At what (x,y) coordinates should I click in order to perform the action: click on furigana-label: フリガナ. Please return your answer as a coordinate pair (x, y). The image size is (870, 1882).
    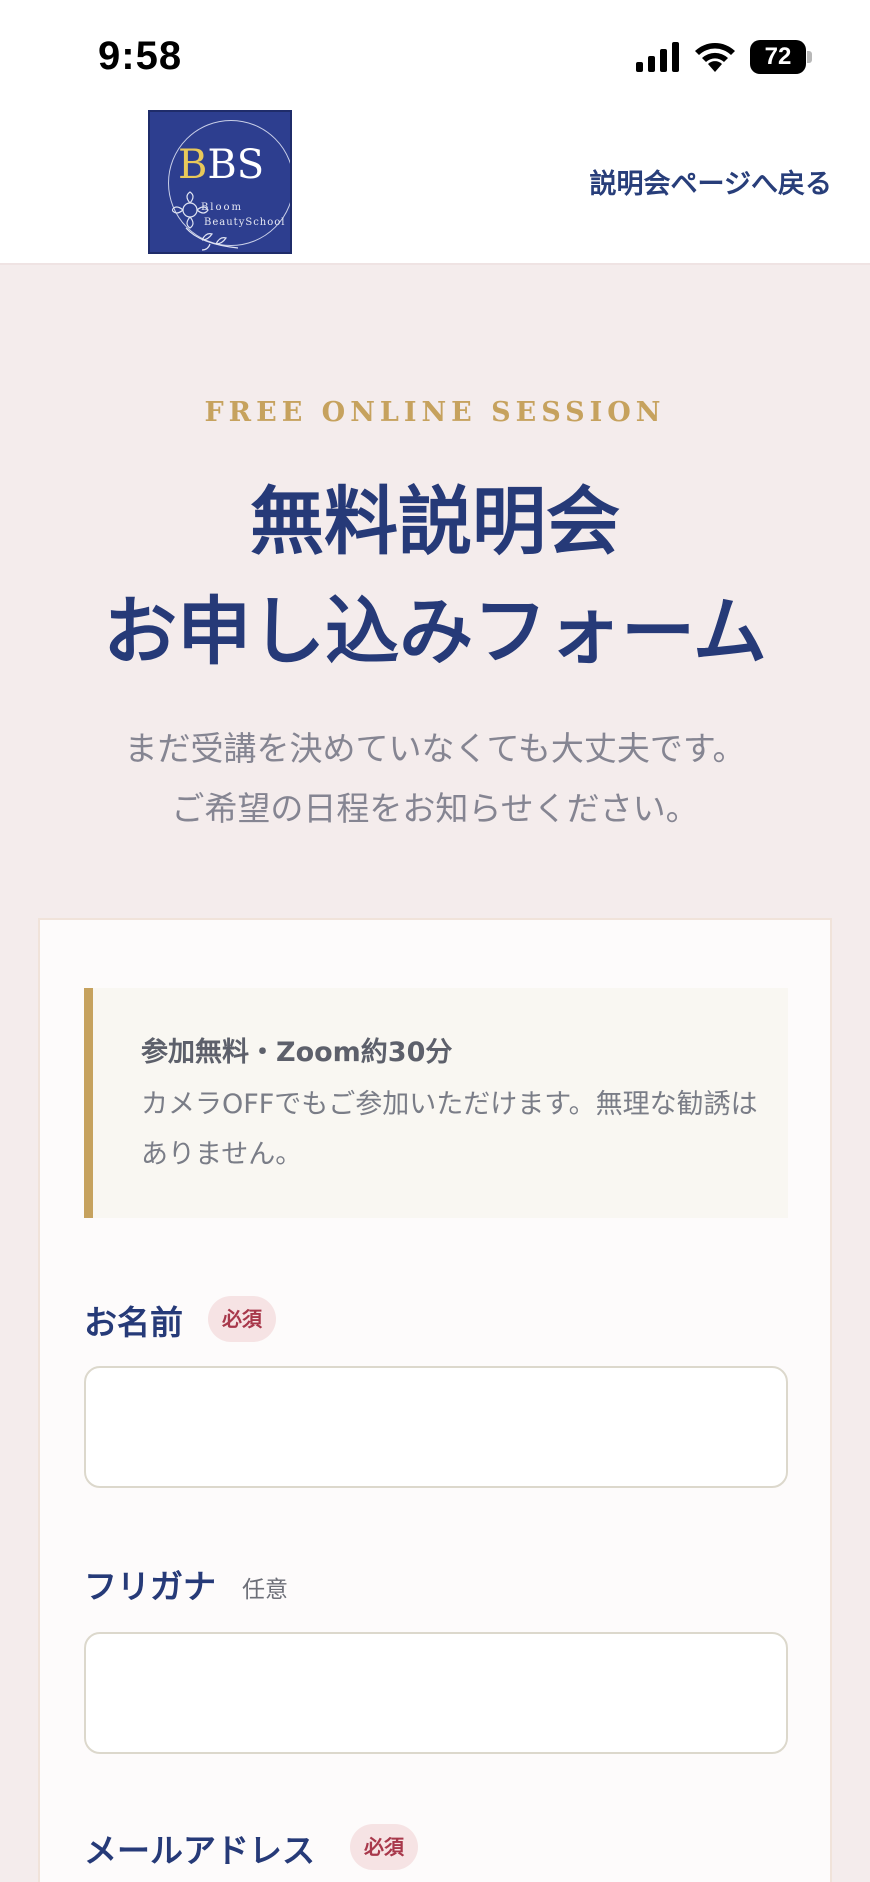
    Looking at the image, I should click on (150, 1586).